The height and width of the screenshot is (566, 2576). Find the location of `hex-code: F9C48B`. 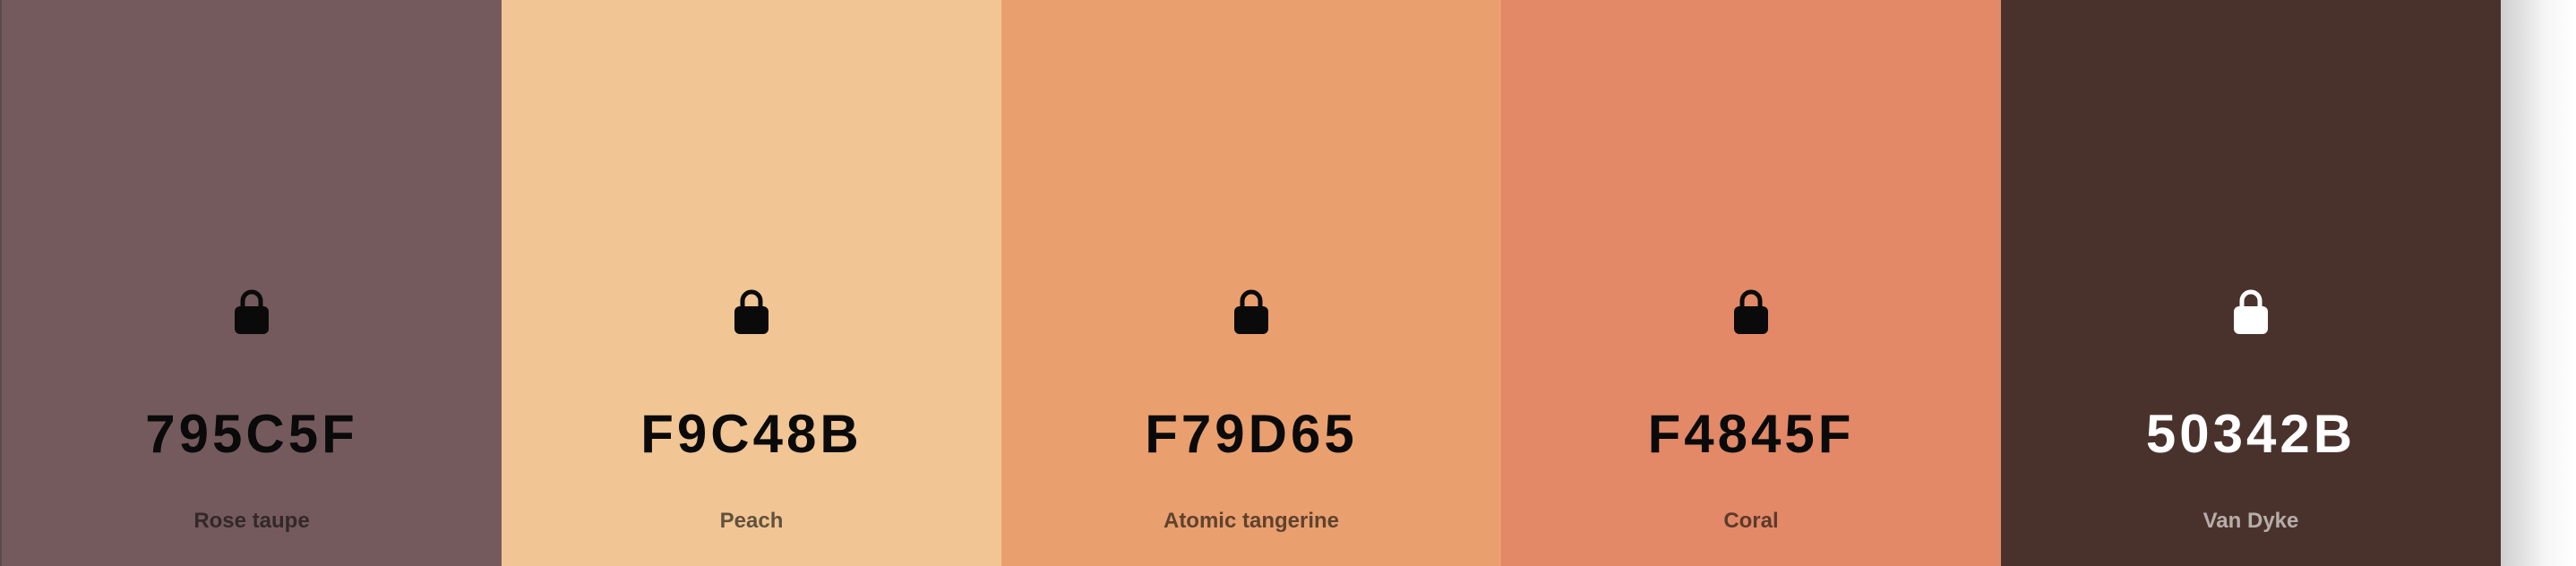

hex-code: F9C48B is located at coordinates (751, 434).